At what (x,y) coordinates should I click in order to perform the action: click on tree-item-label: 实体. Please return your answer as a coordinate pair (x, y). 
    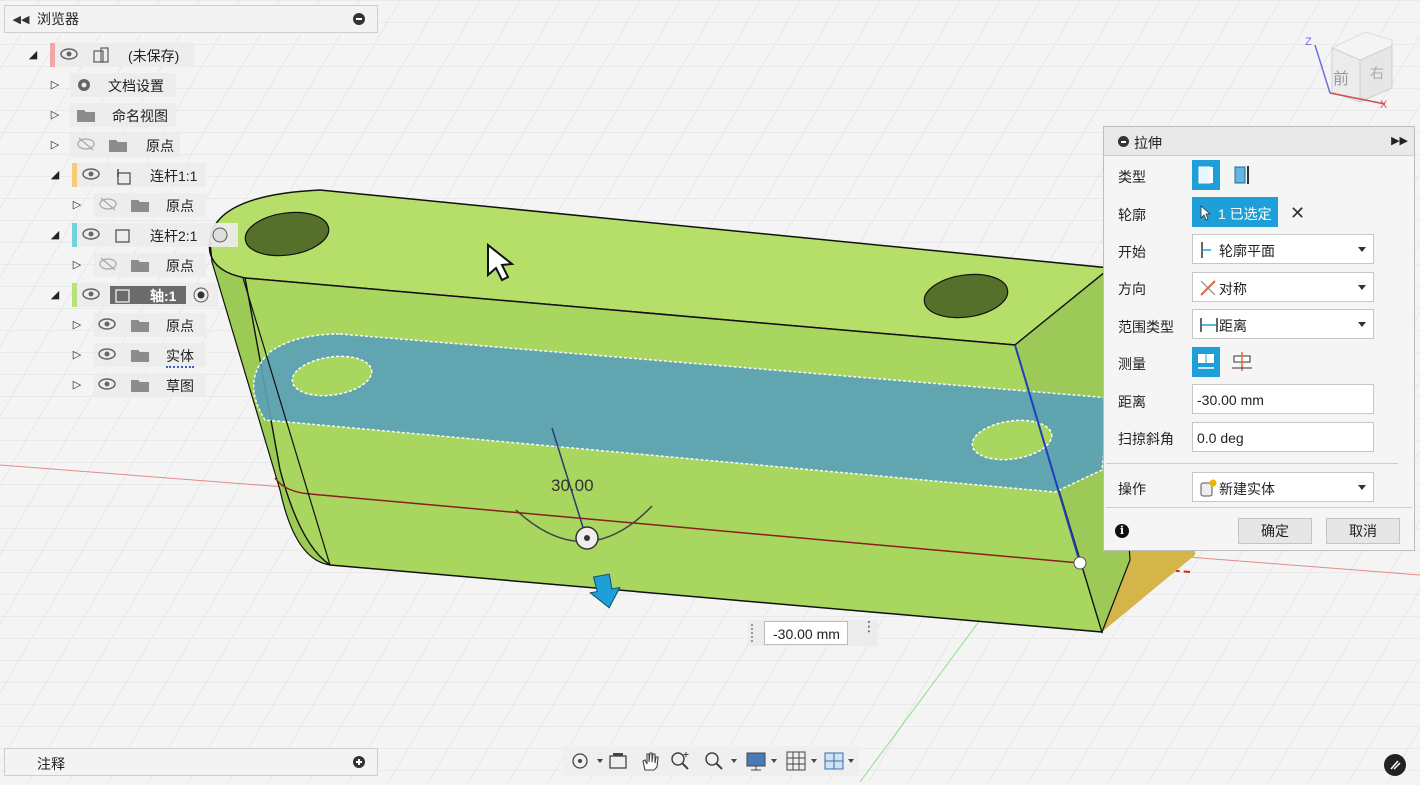
    Looking at the image, I should click on (180, 357).